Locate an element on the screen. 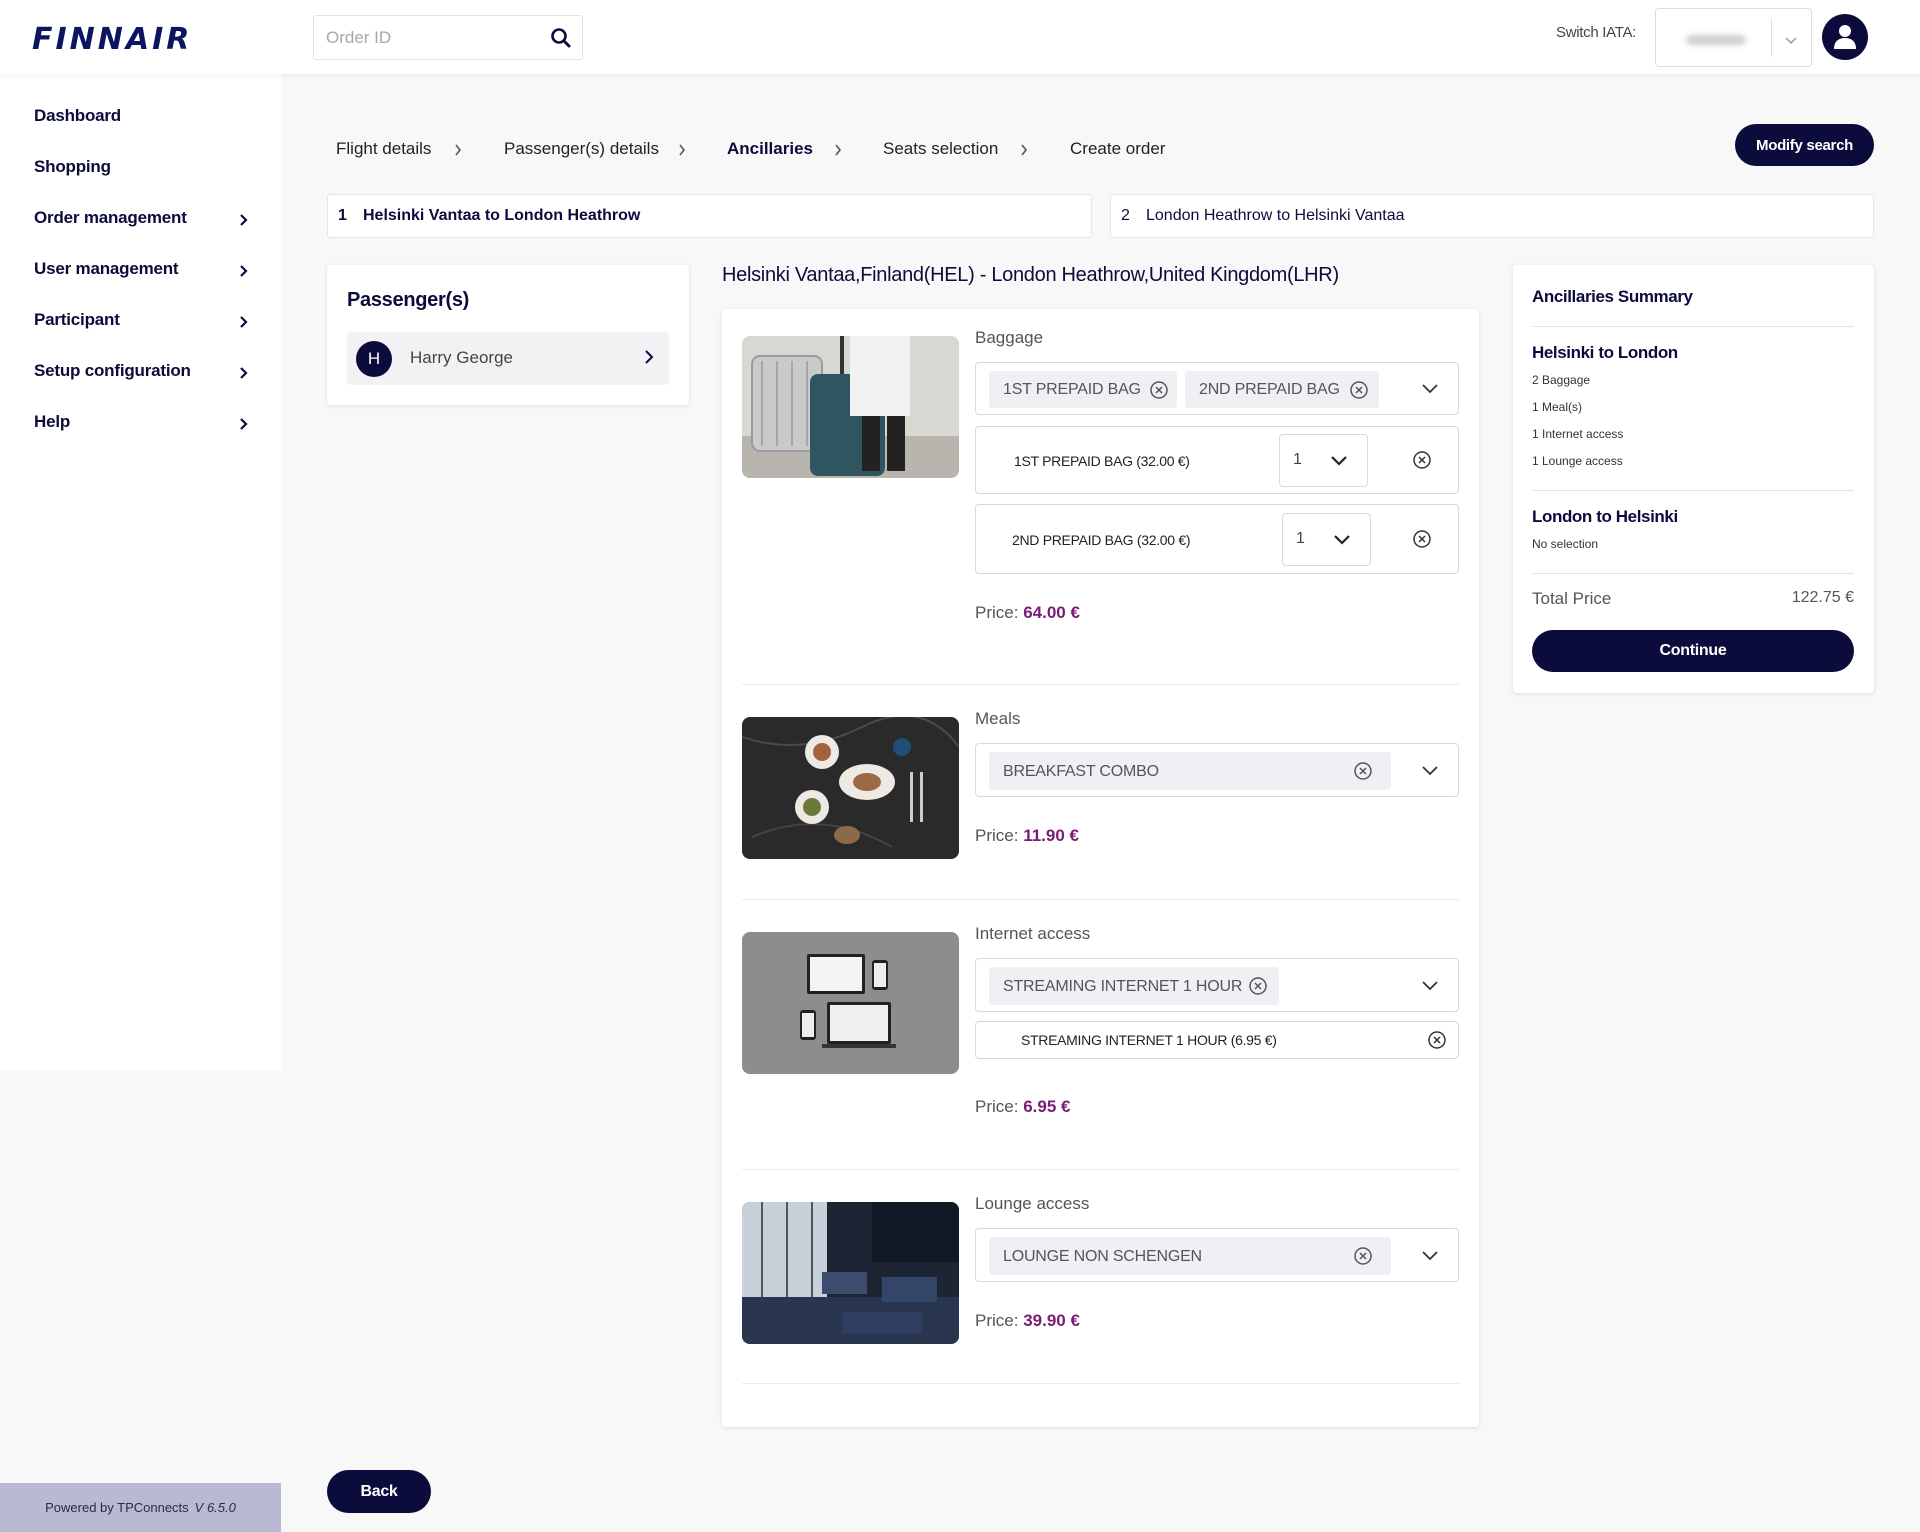 Image resolution: width=1920 pixels, height=1532 pixels. passengers-title: Passenger(s) is located at coordinates (408, 300).